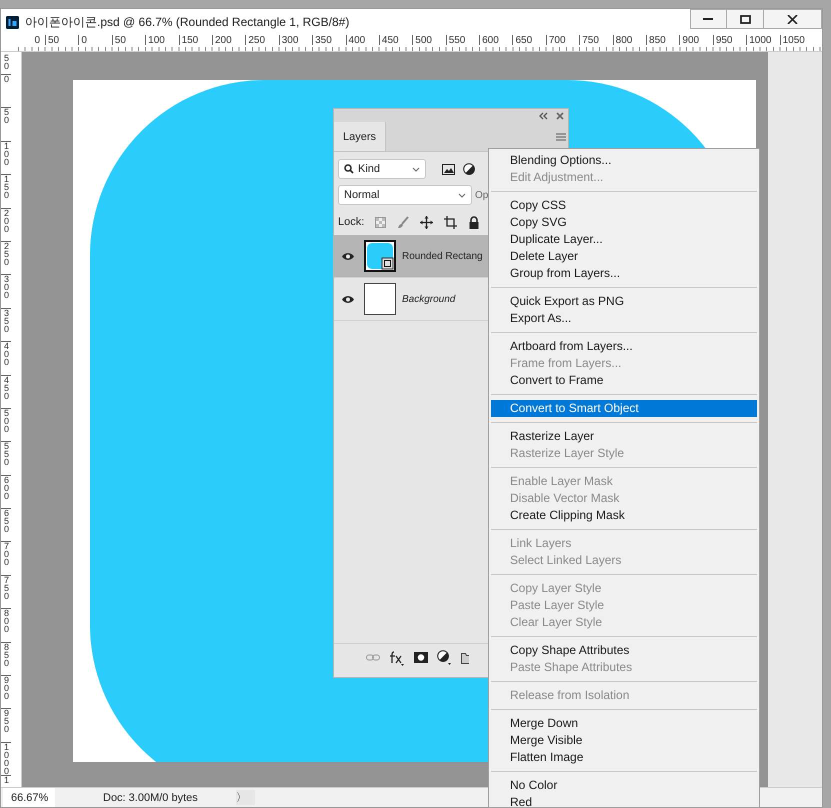 The width and height of the screenshot is (831, 808). What do you see at coordinates (624, 436) in the screenshot?
I see `menu-item: Rasterize Layer` at bounding box center [624, 436].